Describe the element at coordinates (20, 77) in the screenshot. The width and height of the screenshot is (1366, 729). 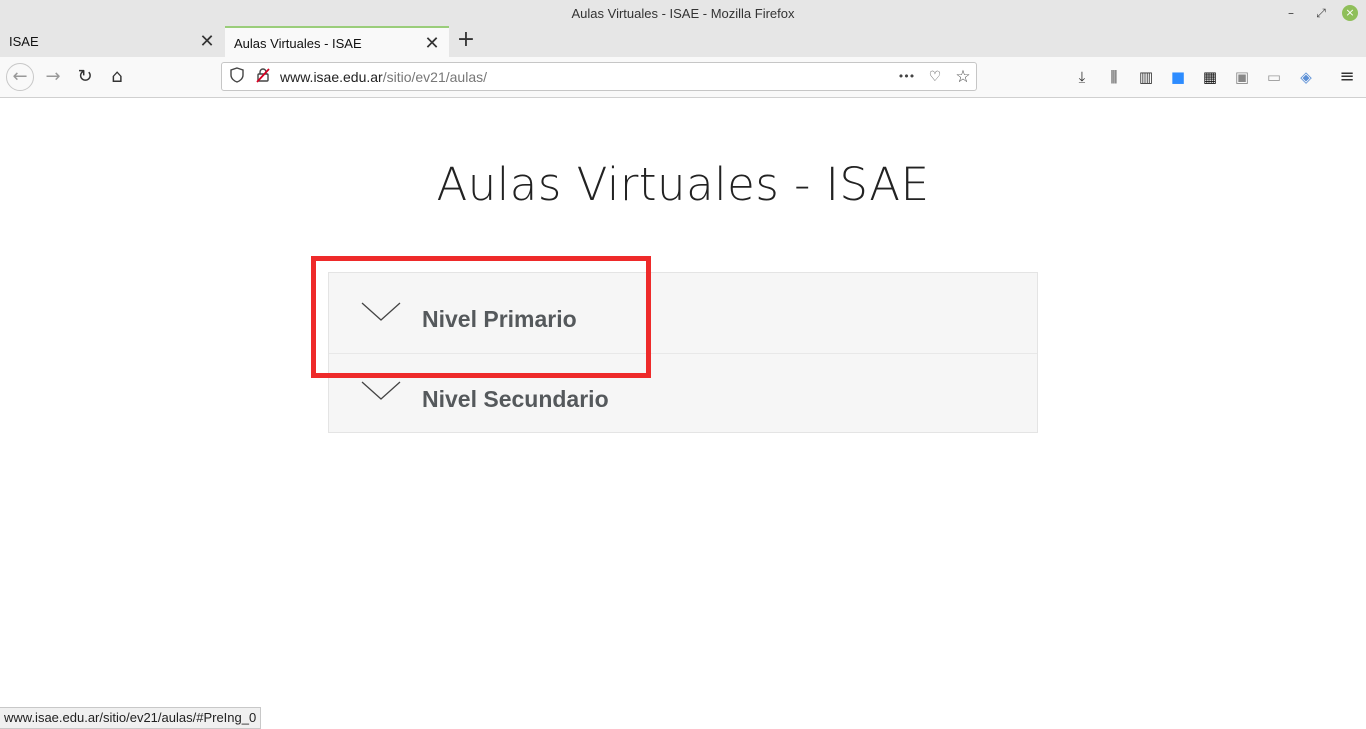
I see `back-button: ←` at that location.